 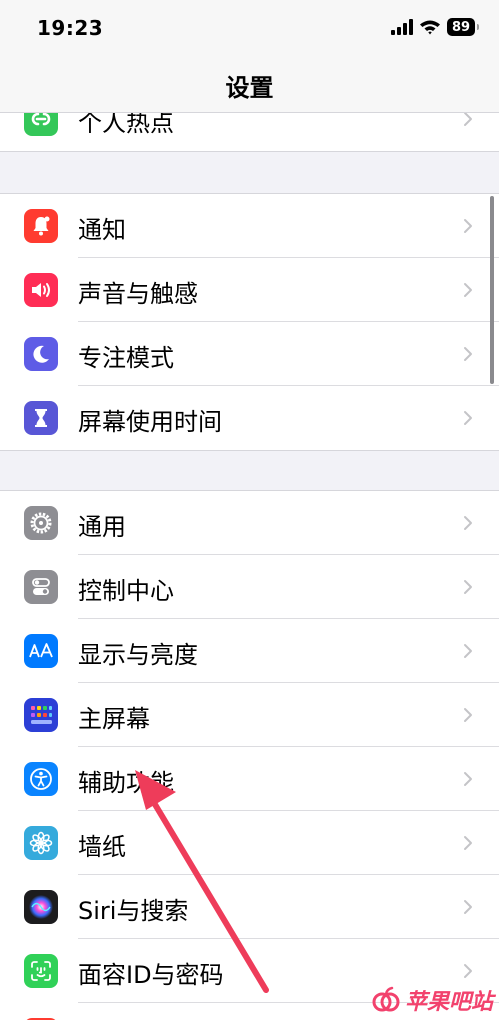 What do you see at coordinates (249, 30) in the screenshot?
I see `status-bar: 19:23 89` at bounding box center [249, 30].